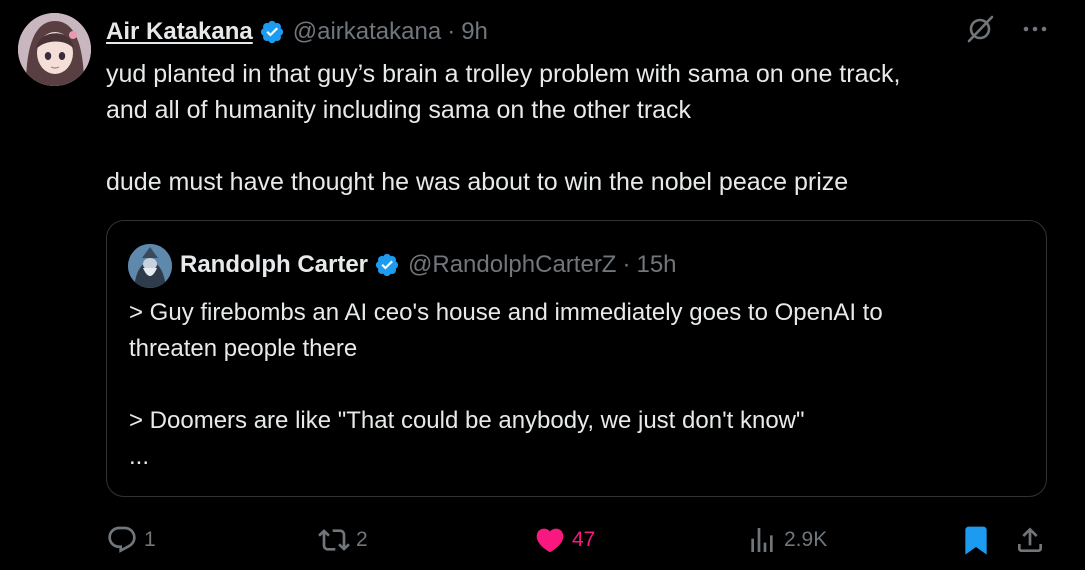  Describe the element at coordinates (512, 264) in the screenshot. I see `quoted-author-handle: @RandolphCarterZ` at that location.